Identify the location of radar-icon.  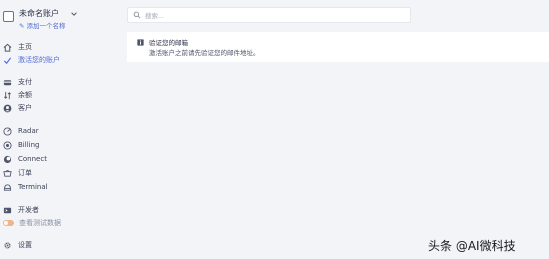
(7, 131).